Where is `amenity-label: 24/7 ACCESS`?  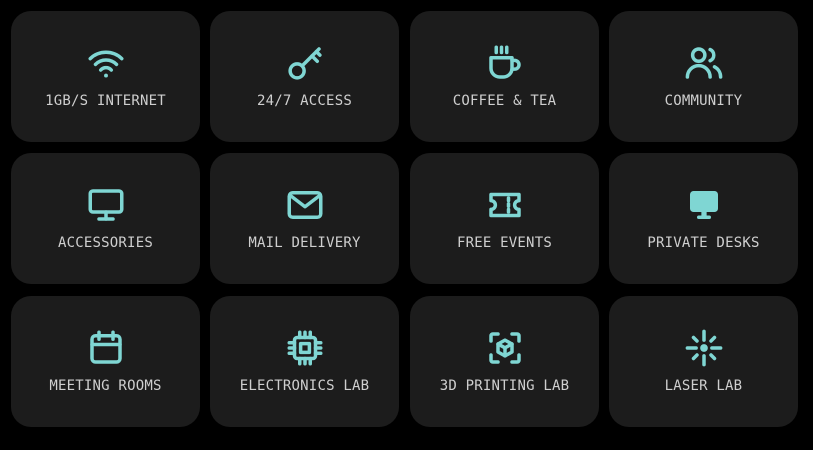 amenity-label: 24/7 ACCESS is located at coordinates (304, 101).